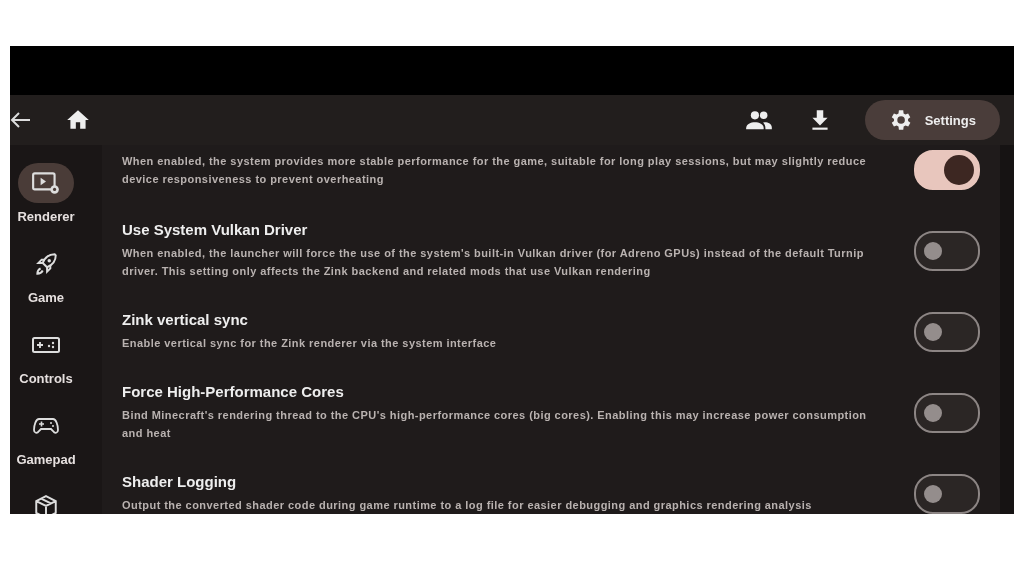 The height and width of the screenshot is (572, 1024). What do you see at coordinates (46, 378) in the screenshot?
I see `sidebar-label: Controls` at bounding box center [46, 378].